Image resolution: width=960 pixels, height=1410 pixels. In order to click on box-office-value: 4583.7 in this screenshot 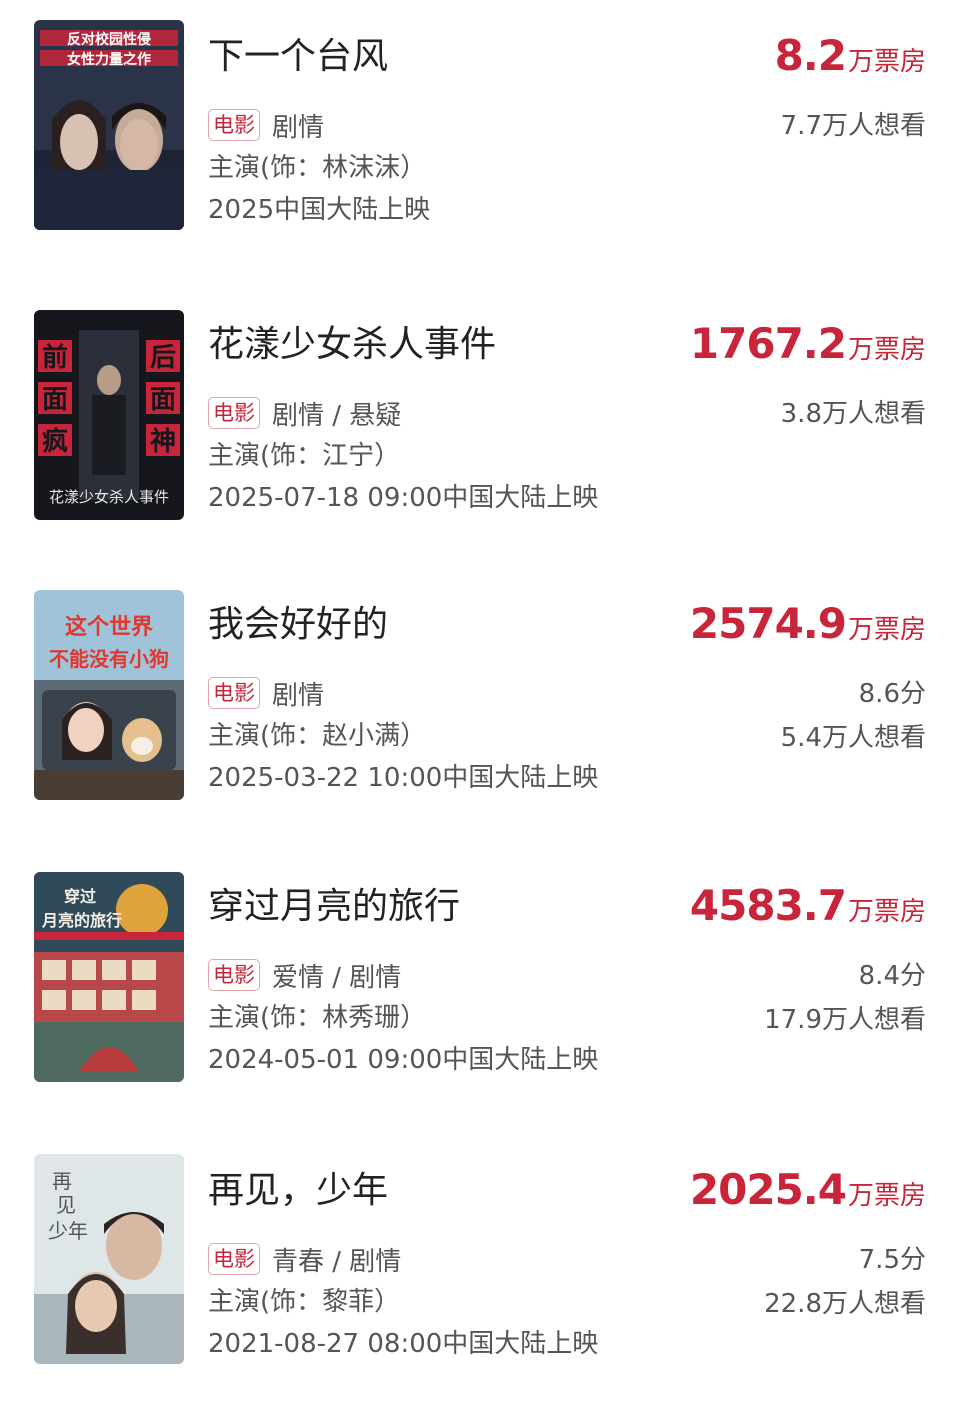, I will do `click(768, 905)`.